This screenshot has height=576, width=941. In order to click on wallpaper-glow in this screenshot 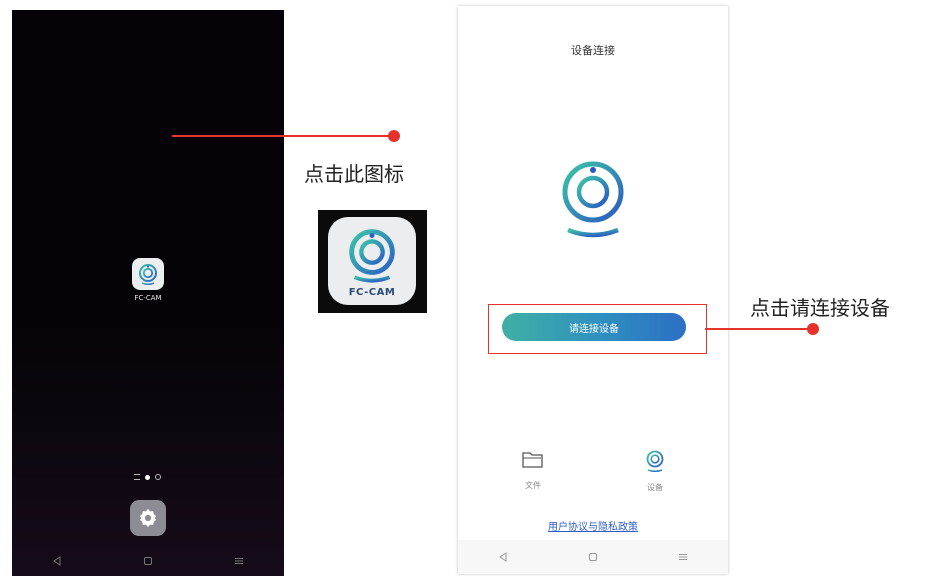, I will do `click(148, 443)`.